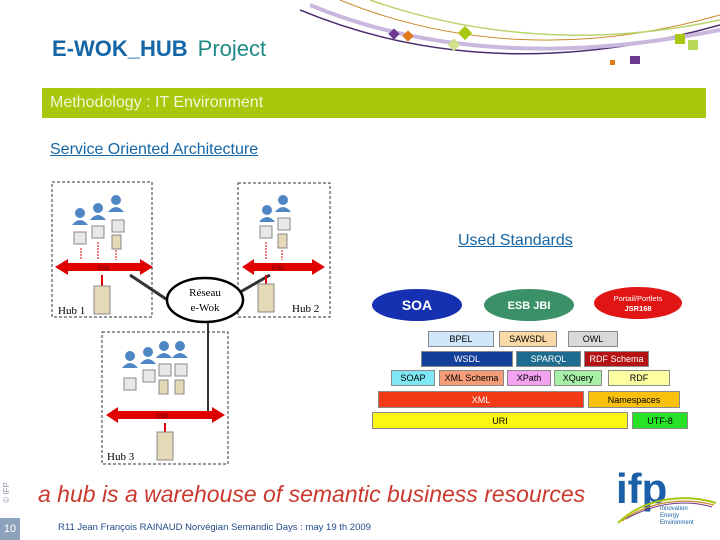  I want to click on std-label: UTF-8, so click(660, 420).